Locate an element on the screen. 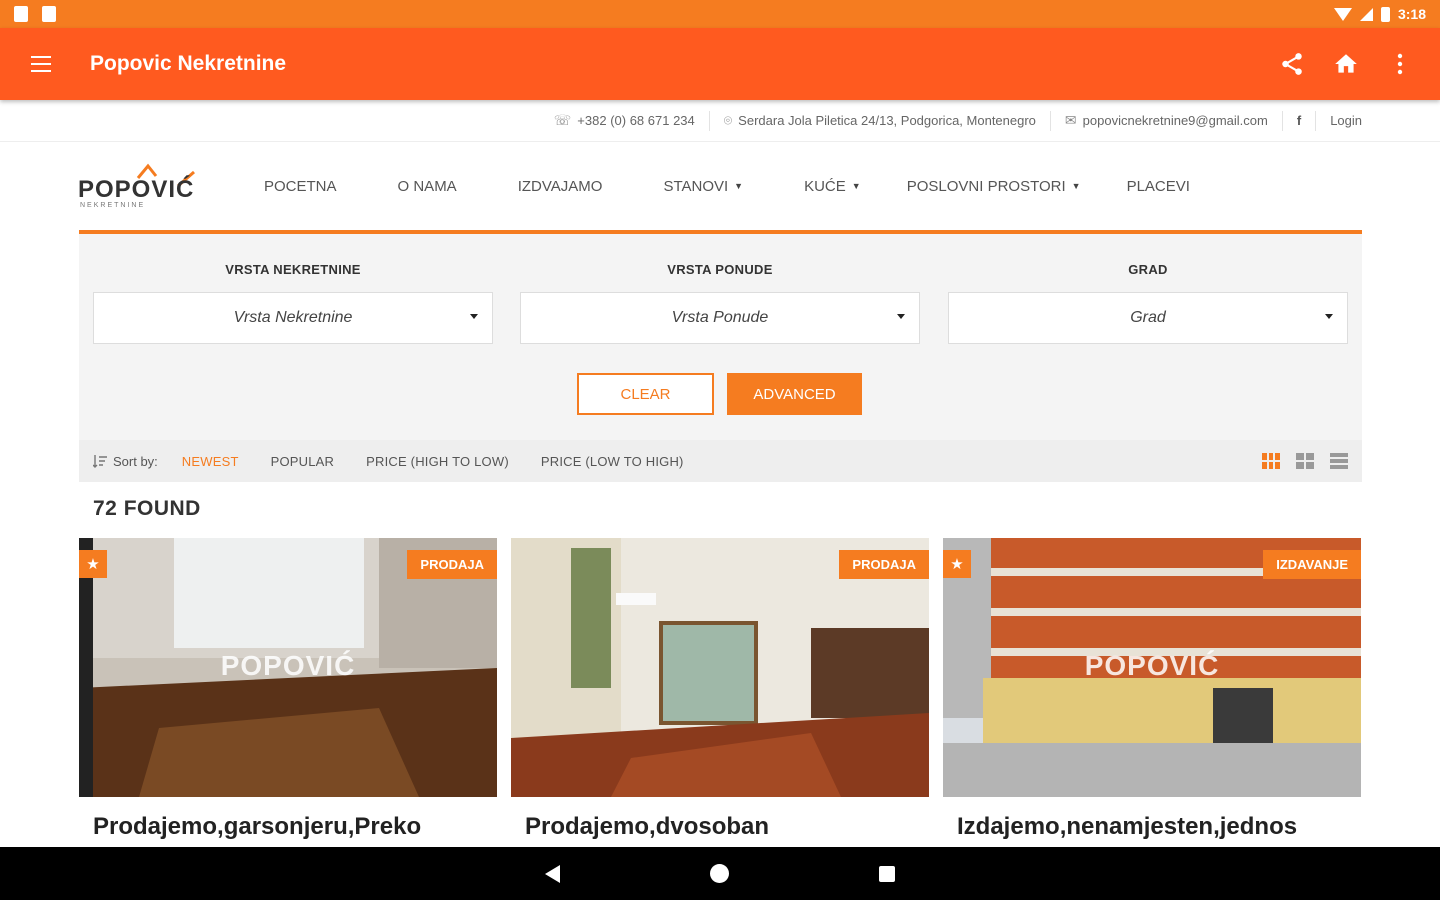  home-button-icon is located at coordinates (719, 873).